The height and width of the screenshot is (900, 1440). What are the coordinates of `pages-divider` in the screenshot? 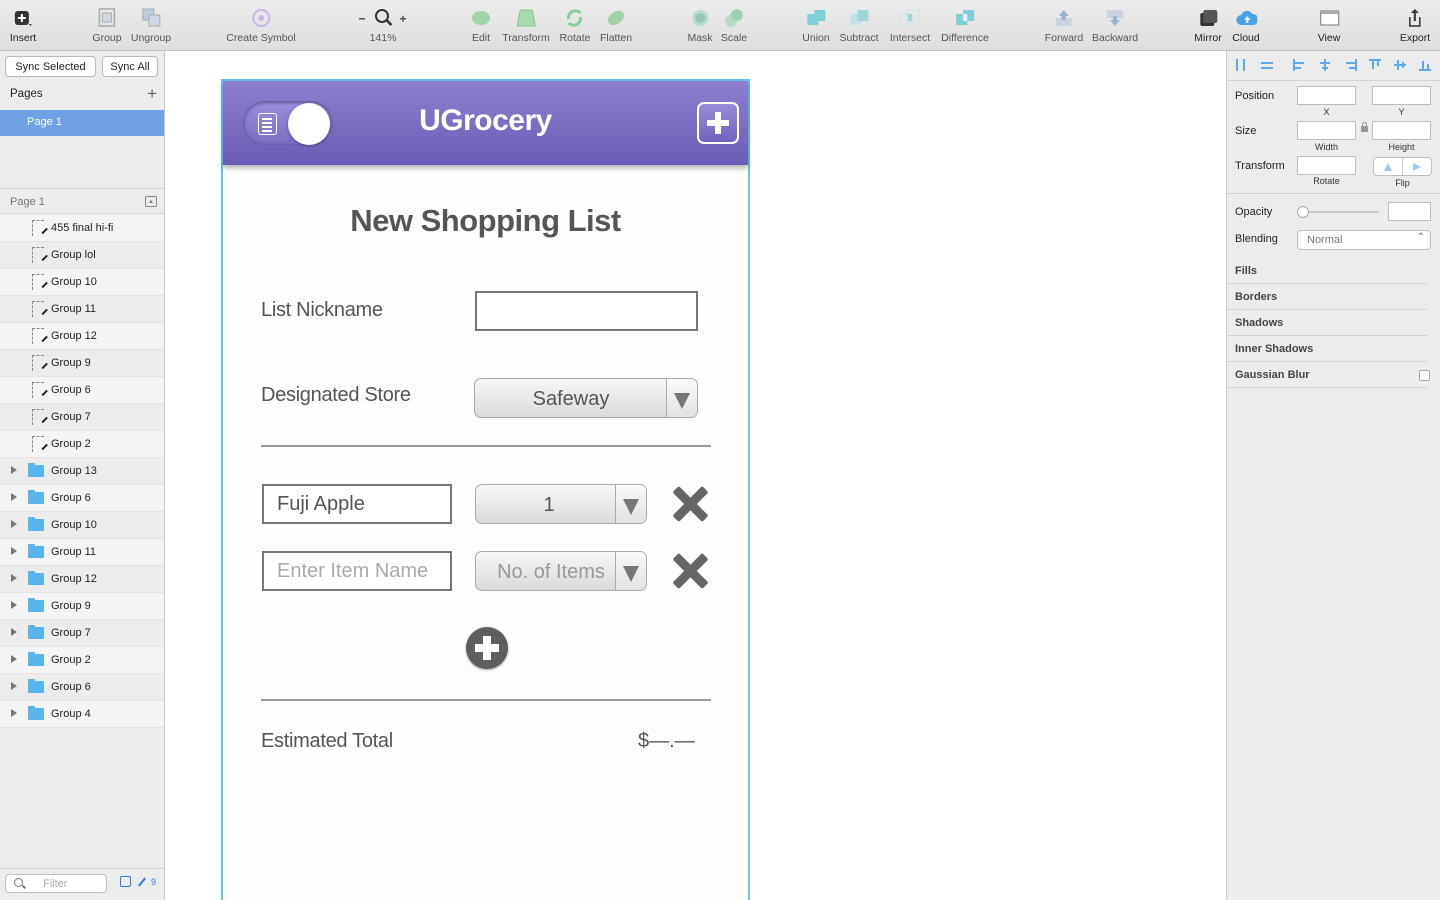 It's located at (82, 188).